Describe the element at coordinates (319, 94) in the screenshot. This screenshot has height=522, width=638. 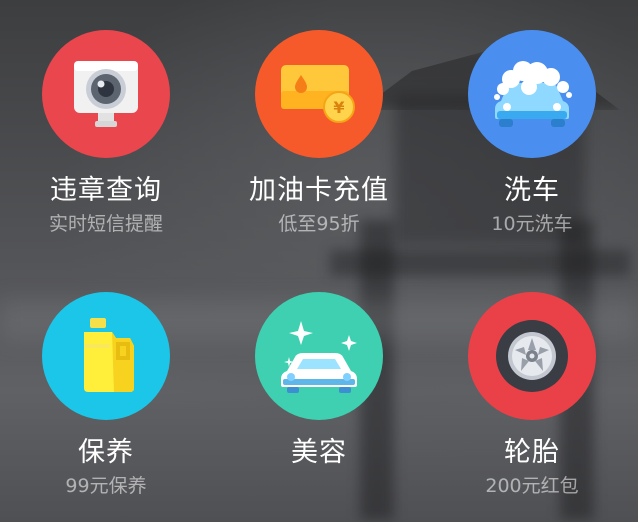
I see `fuel-card-icon: ¥` at that location.